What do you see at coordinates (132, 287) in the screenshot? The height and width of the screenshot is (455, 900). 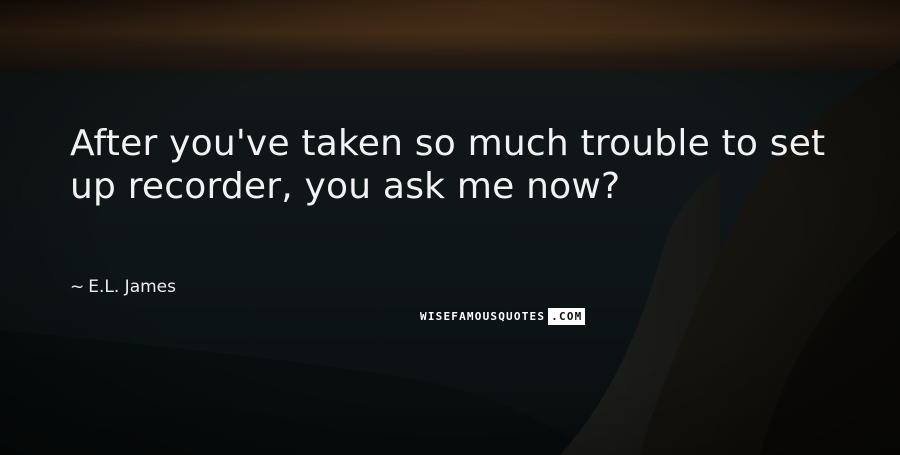 I see `author-name: E.L. James` at bounding box center [132, 287].